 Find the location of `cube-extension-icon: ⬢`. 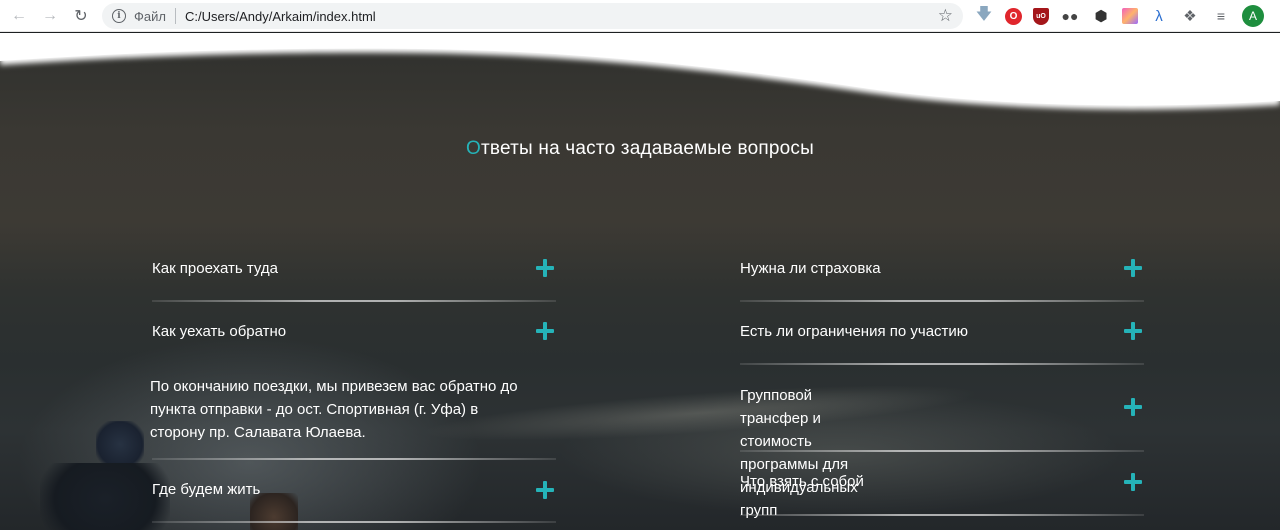

cube-extension-icon: ⬢ is located at coordinates (1101, 16).